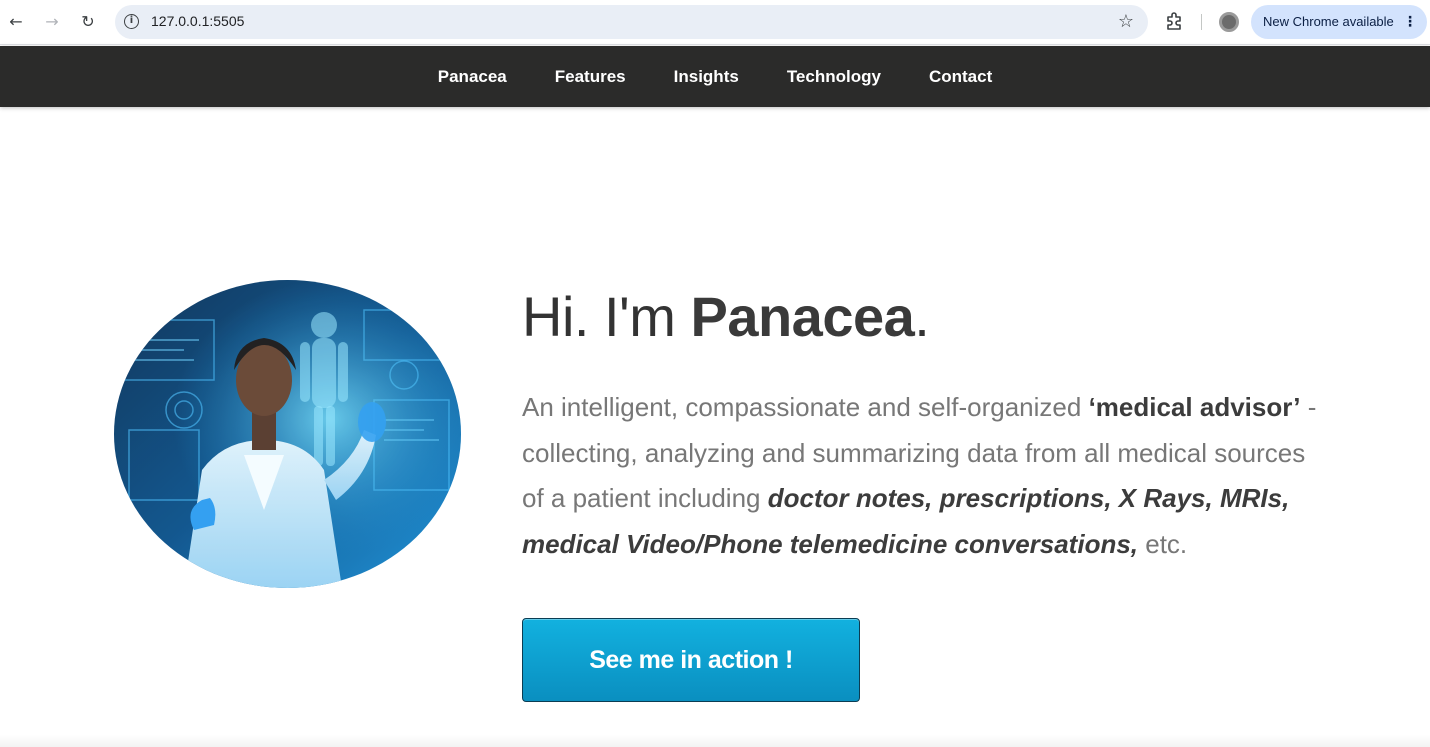 The height and width of the screenshot is (747, 1430). What do you see at coordinates (631, 22) in the screenshot?
I see `address-bar: i 127.0.0.1:5505 ☆` at bounding box center [631, 22].